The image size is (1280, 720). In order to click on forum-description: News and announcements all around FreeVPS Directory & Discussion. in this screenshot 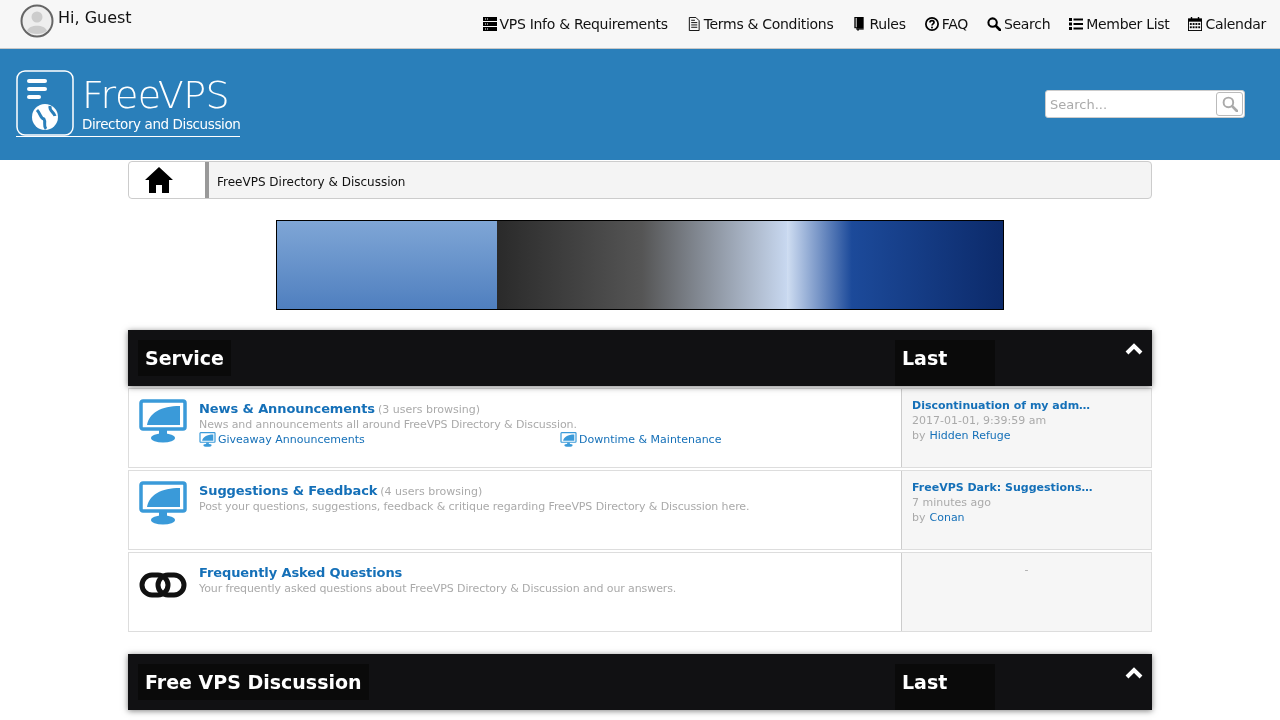, I will do `click(388, 424)`.